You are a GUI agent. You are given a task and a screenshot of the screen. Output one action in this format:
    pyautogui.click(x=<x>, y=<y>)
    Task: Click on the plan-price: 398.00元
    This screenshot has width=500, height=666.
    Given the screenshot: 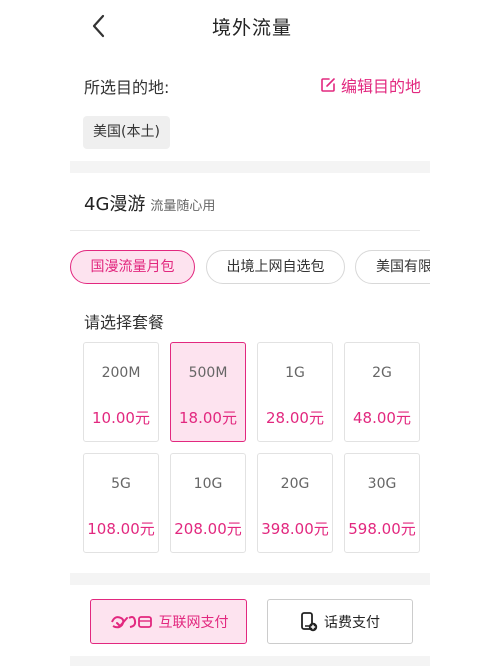 What is the action you would take?
    pyautogui.click(x=295, y=529)
    